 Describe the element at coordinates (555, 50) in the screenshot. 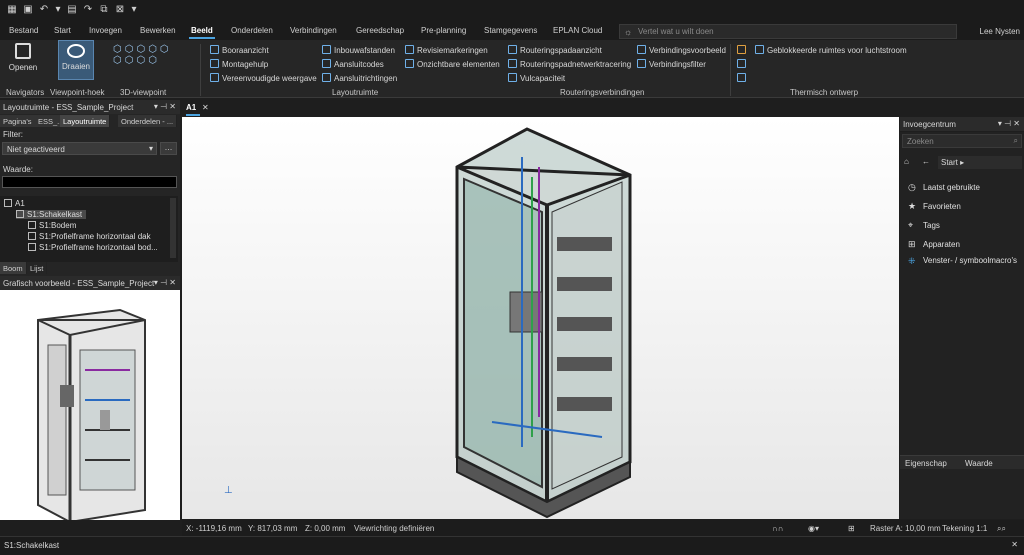

I see `routing-path-view-button: Routeringspadaanzicht` at that location.